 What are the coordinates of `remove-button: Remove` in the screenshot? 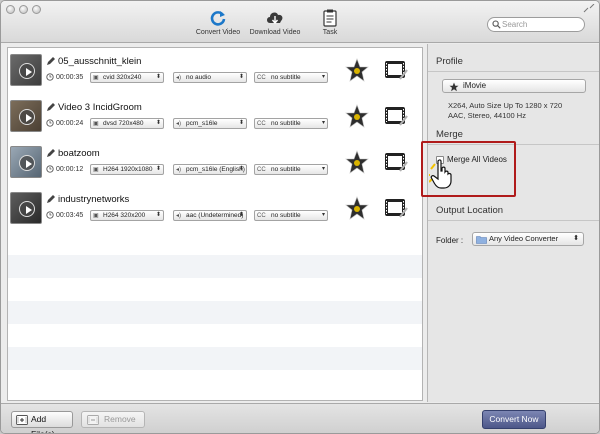 It's located at (113, 419).